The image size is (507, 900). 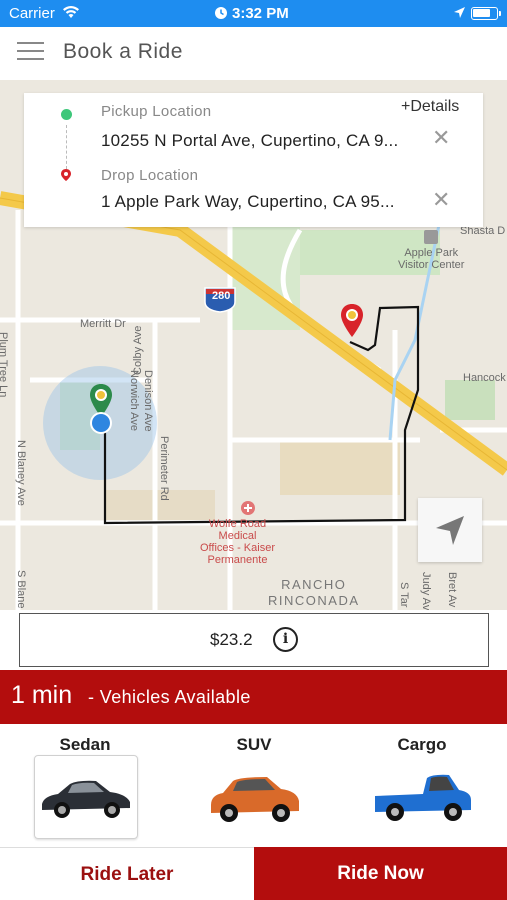 What do you see at coordinates (314, 592) in the screenshot?
I see `map-label-rancho: RANCHO RINCONADA` at bounding box center [314, 592].